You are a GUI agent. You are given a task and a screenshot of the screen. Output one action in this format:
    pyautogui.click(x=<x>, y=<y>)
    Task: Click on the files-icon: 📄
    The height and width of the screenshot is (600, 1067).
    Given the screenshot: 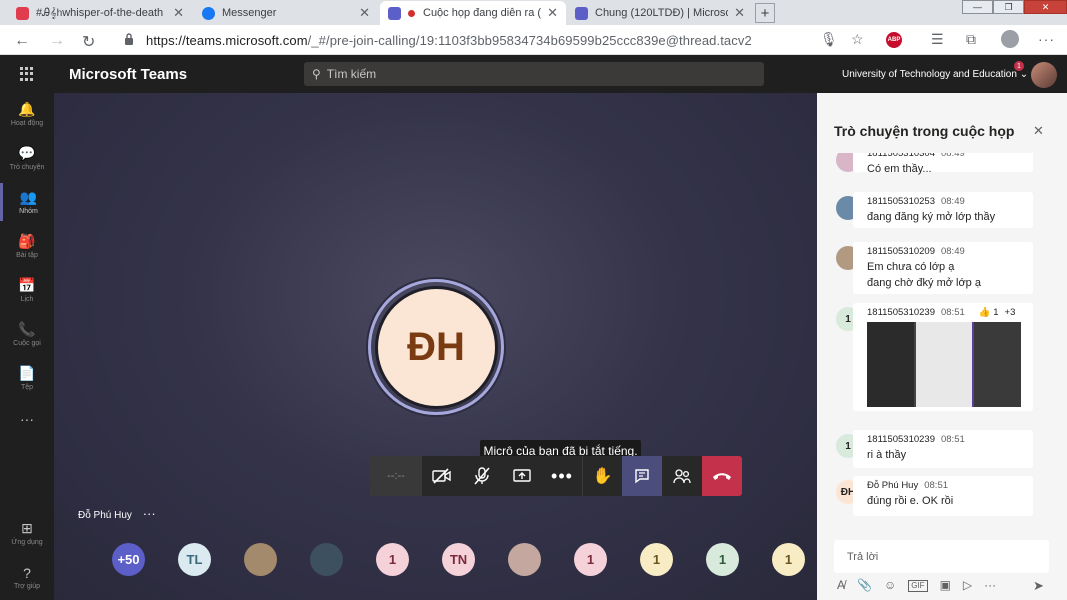 What is the action you would take?
    pyautogui.click(x=27, y=373)
    